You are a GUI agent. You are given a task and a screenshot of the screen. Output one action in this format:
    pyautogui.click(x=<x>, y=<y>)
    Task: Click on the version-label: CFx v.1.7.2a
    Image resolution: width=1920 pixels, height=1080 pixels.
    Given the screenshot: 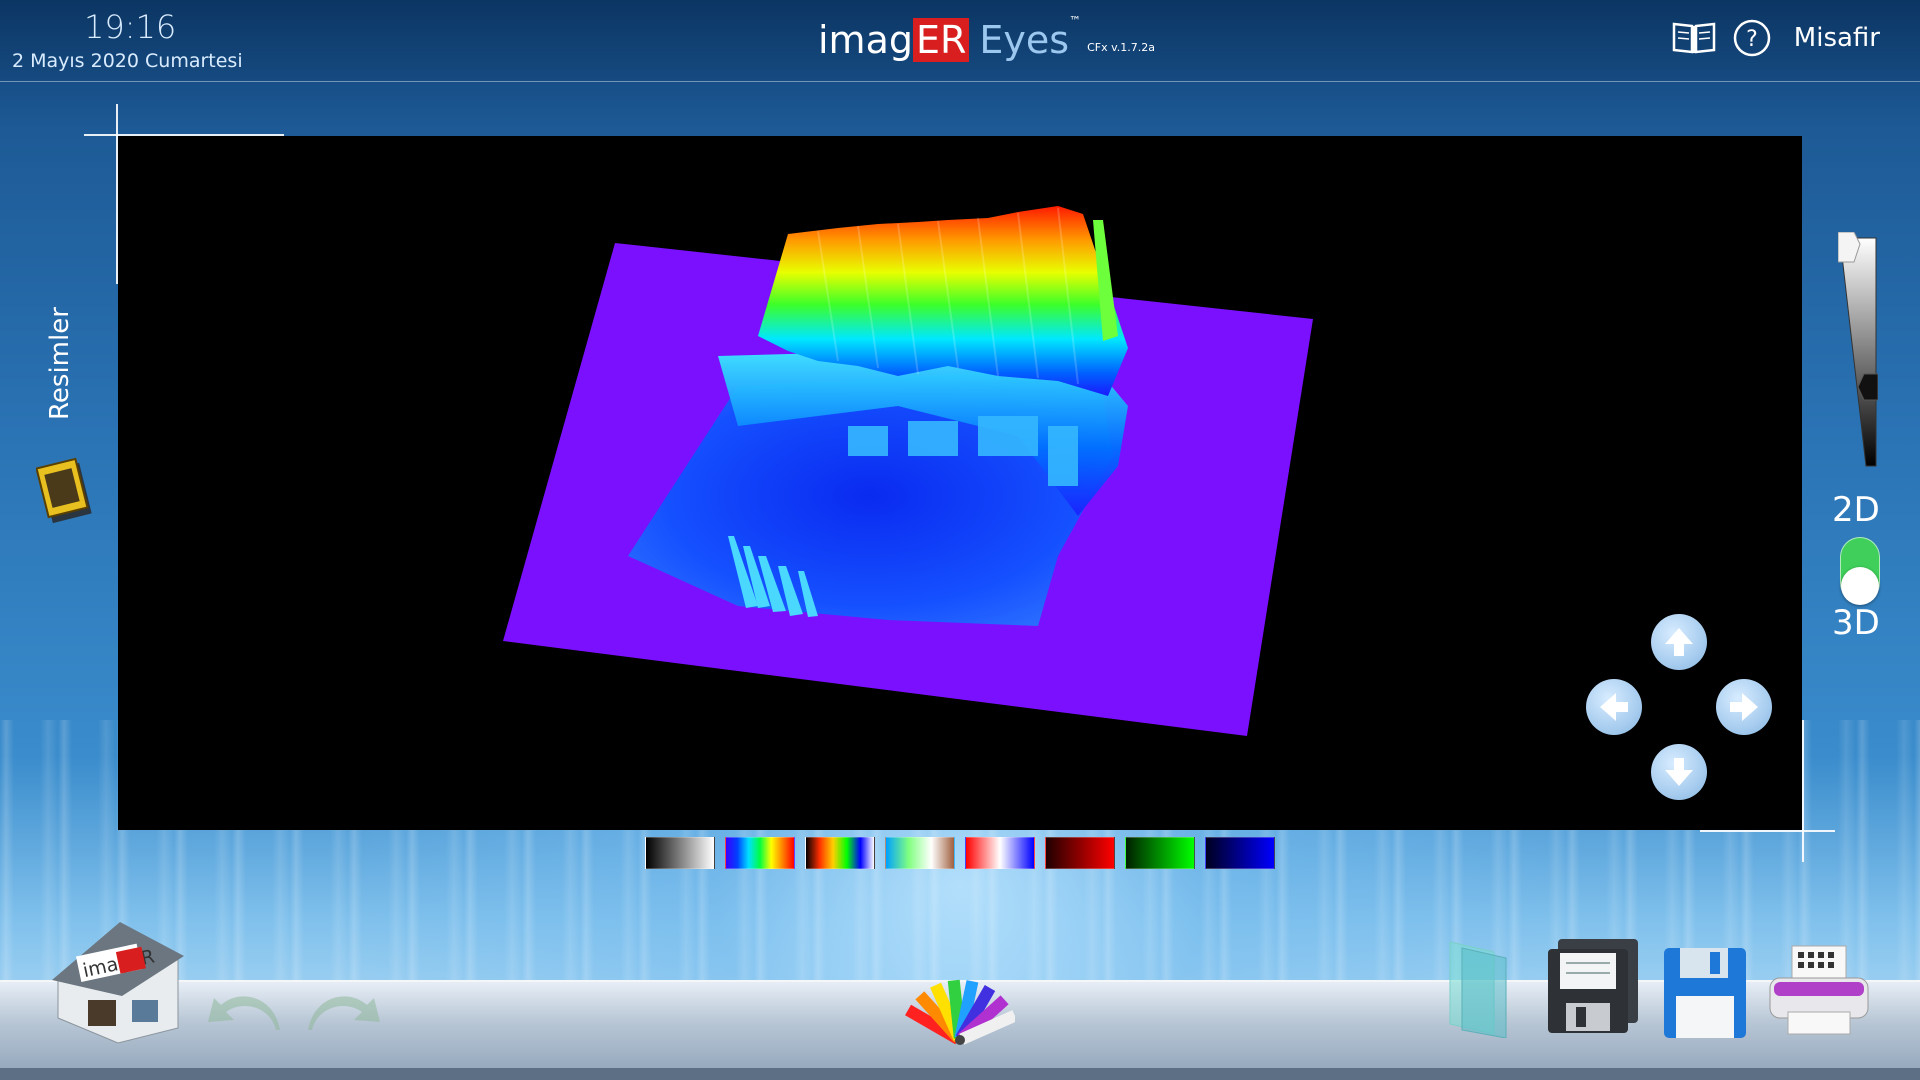 What is the action you would take?
    pyautogui.click(x=1121, y=47)
    